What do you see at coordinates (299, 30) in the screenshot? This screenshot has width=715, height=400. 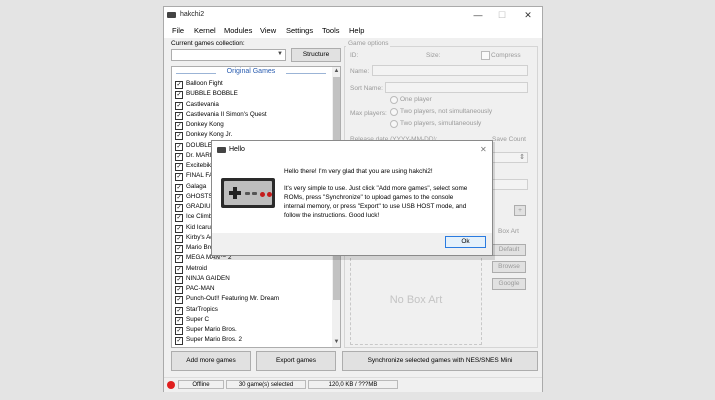 I see `menu-settings: Settings` at bounding box center [299, 30].